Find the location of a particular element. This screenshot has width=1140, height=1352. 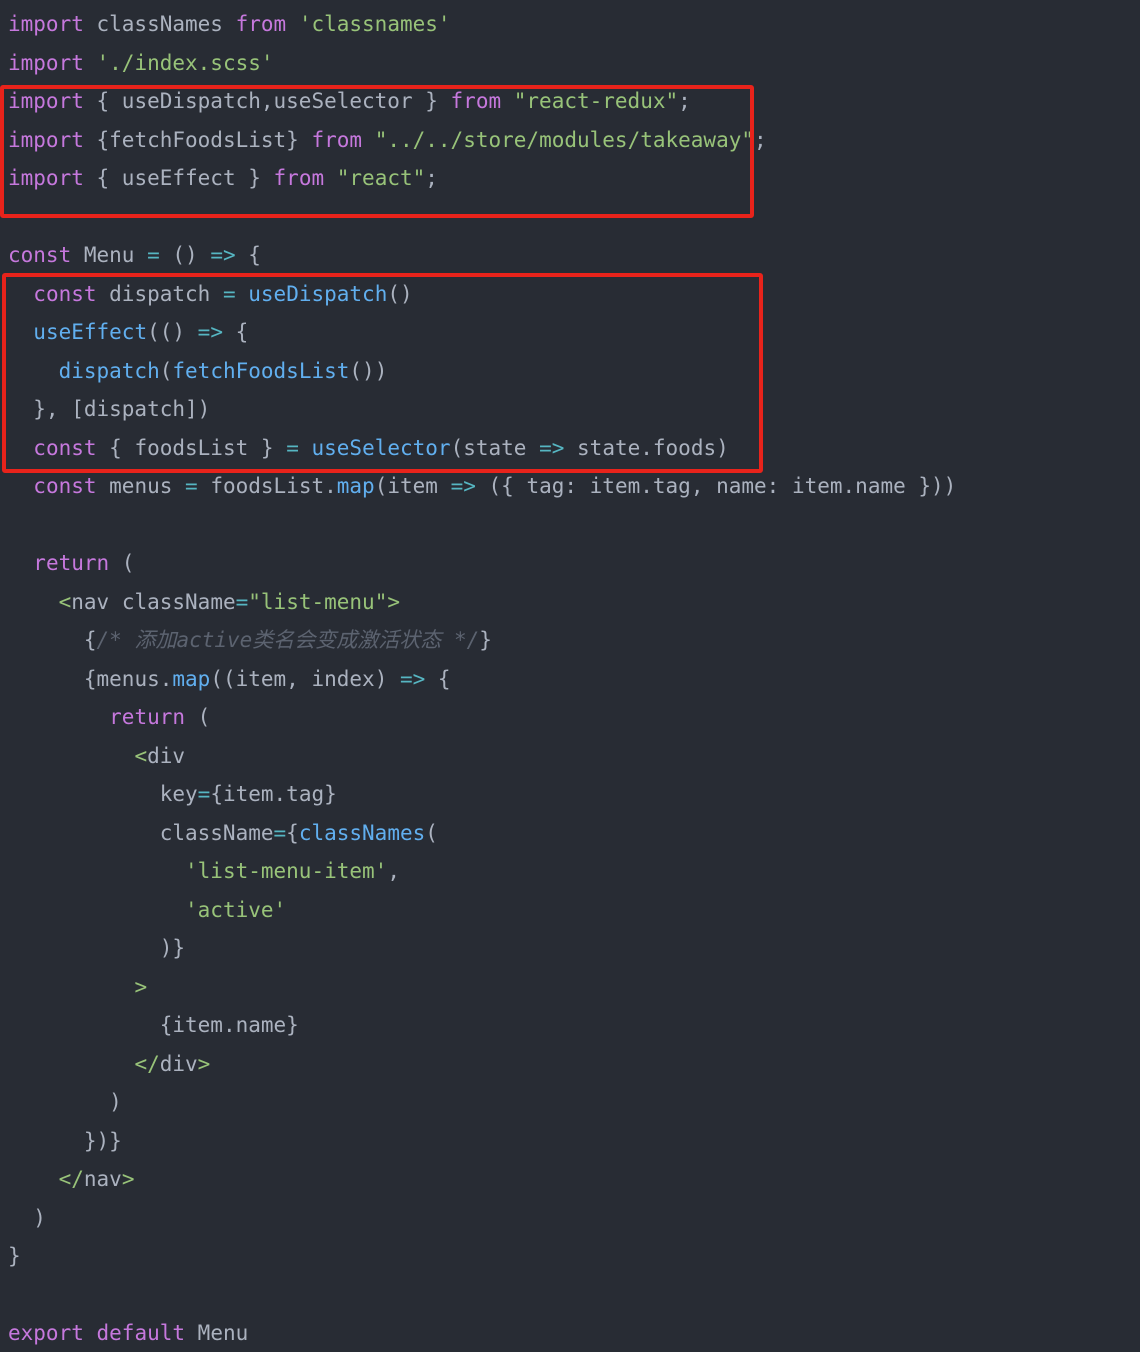

code-line: ) is located at coordinates (65, 1102).